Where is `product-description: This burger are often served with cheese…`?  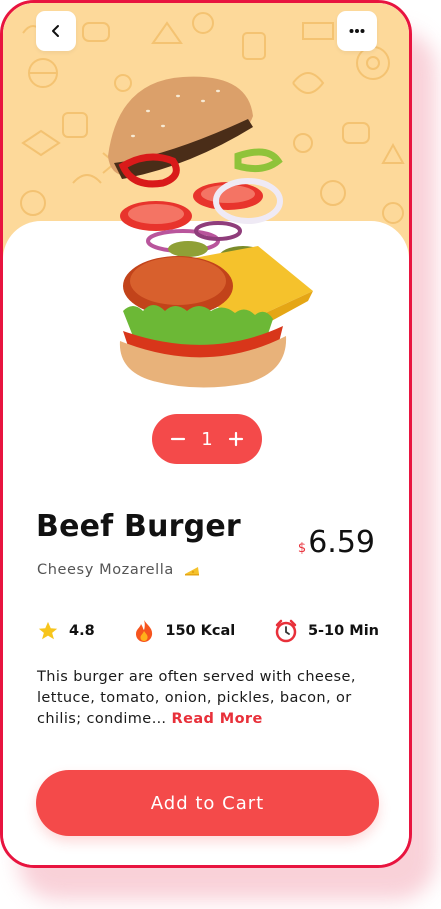
product-description: This burger are often served with cheese… is located at coordinates (209, 698).